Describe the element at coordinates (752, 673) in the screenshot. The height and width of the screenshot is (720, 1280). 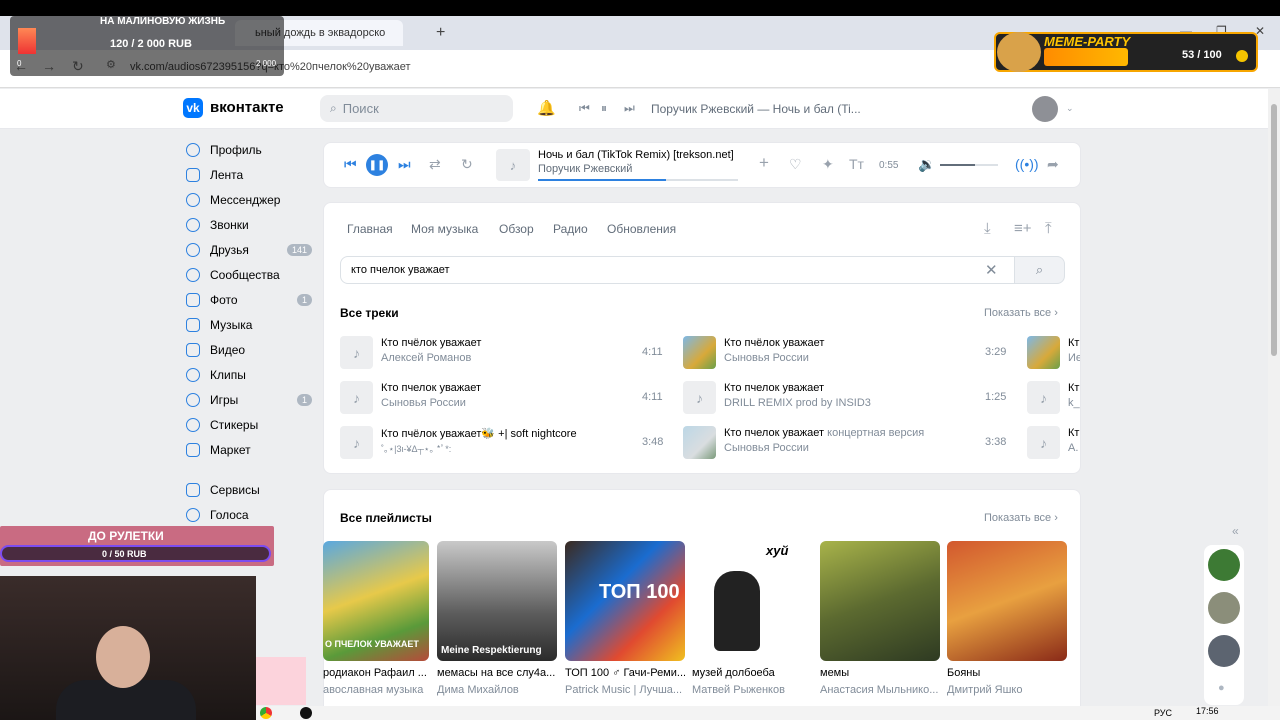
I see `playlist-title: музей долбоеба` at that location.